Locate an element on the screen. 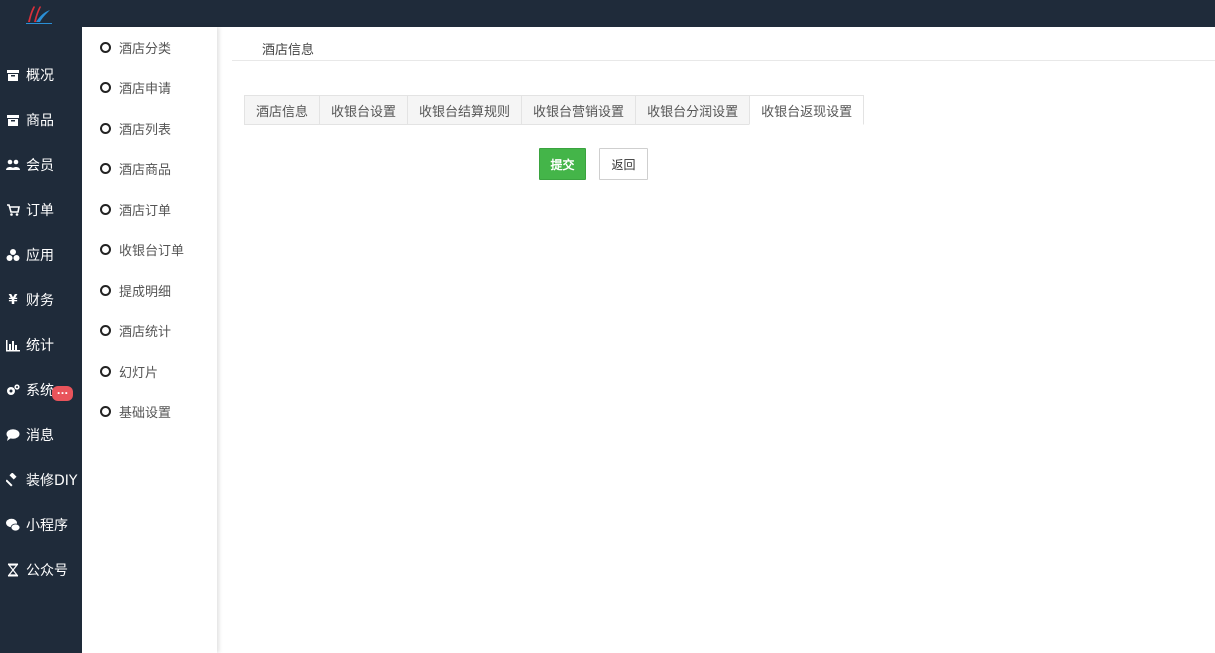 Image resolution: width=1215 pixels, height=653 pixels. sidebar-item-label: 订单 is located at coordinates (40, 211).